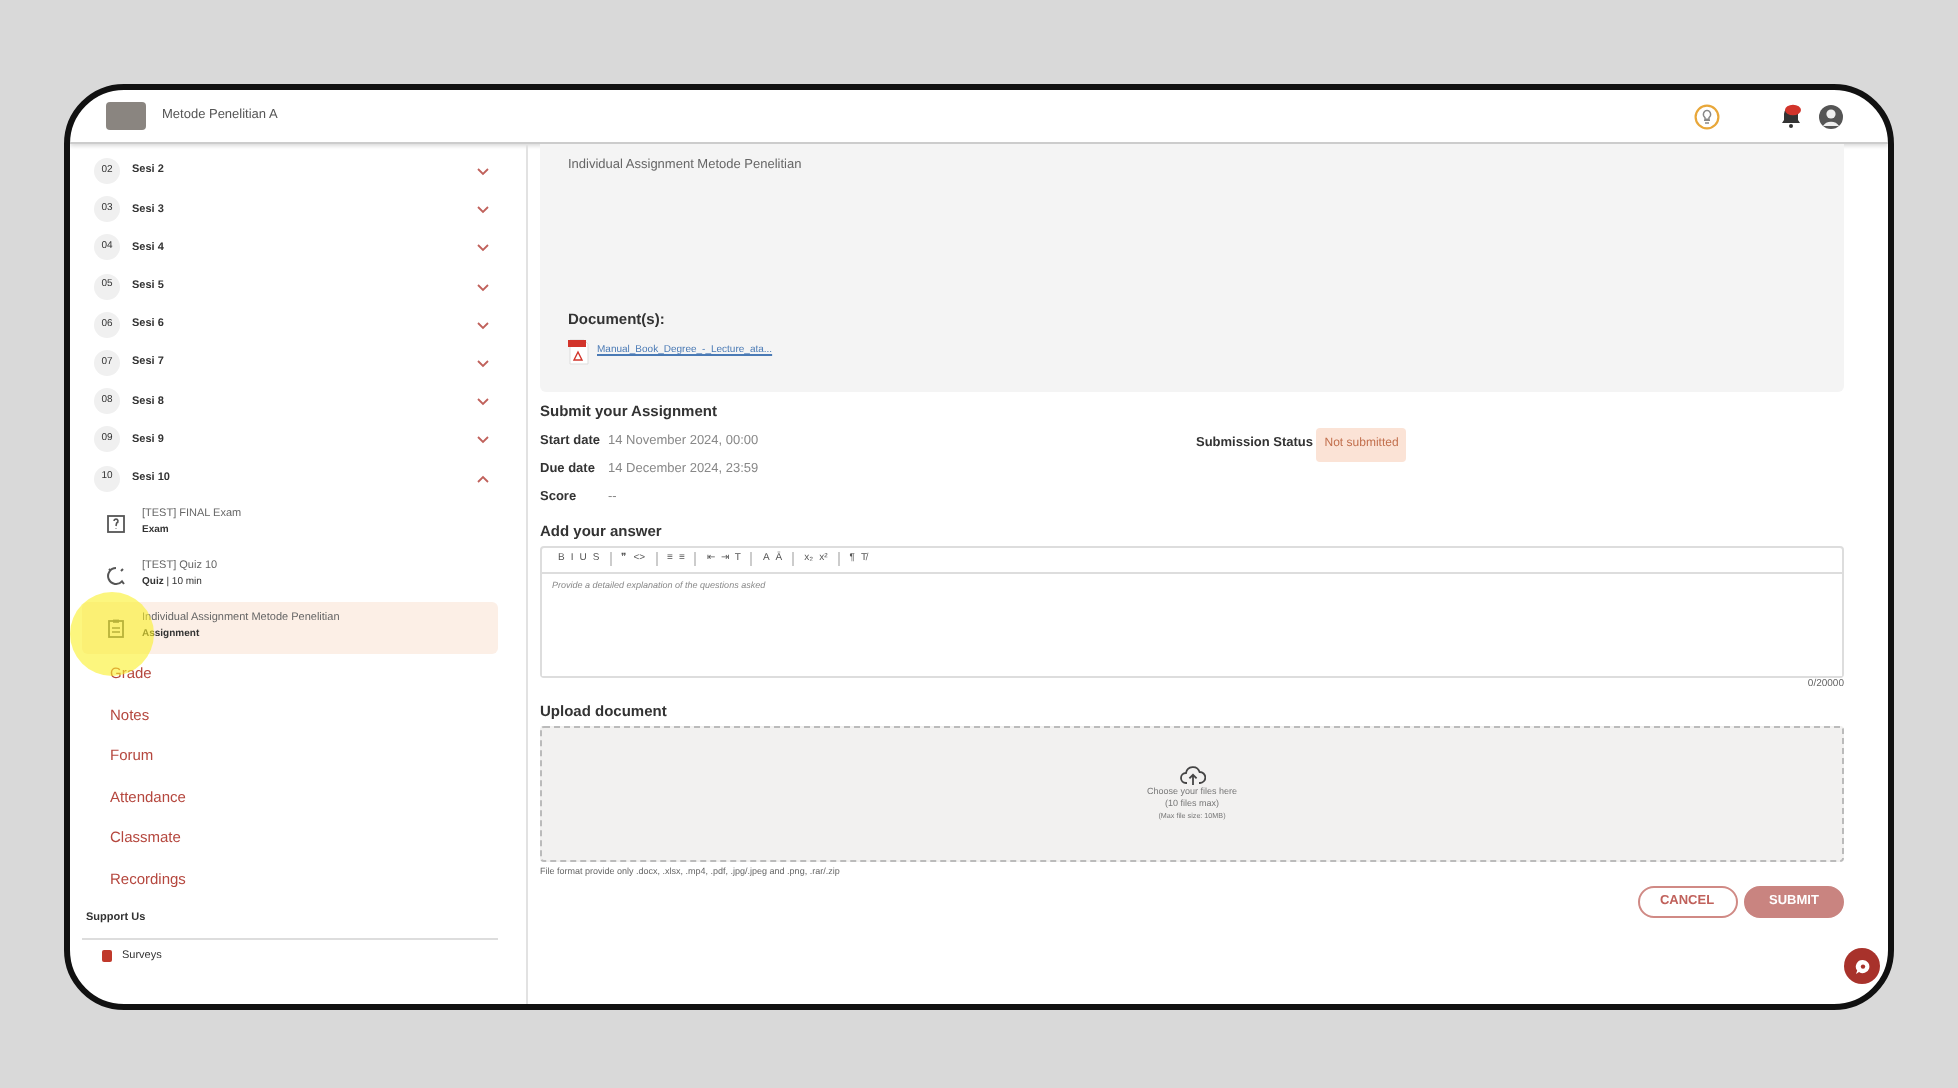 Image resolution: width=1958 pixels, height=1088 pixels. I want to click on lightbulb-icon, so click(1707, 116).